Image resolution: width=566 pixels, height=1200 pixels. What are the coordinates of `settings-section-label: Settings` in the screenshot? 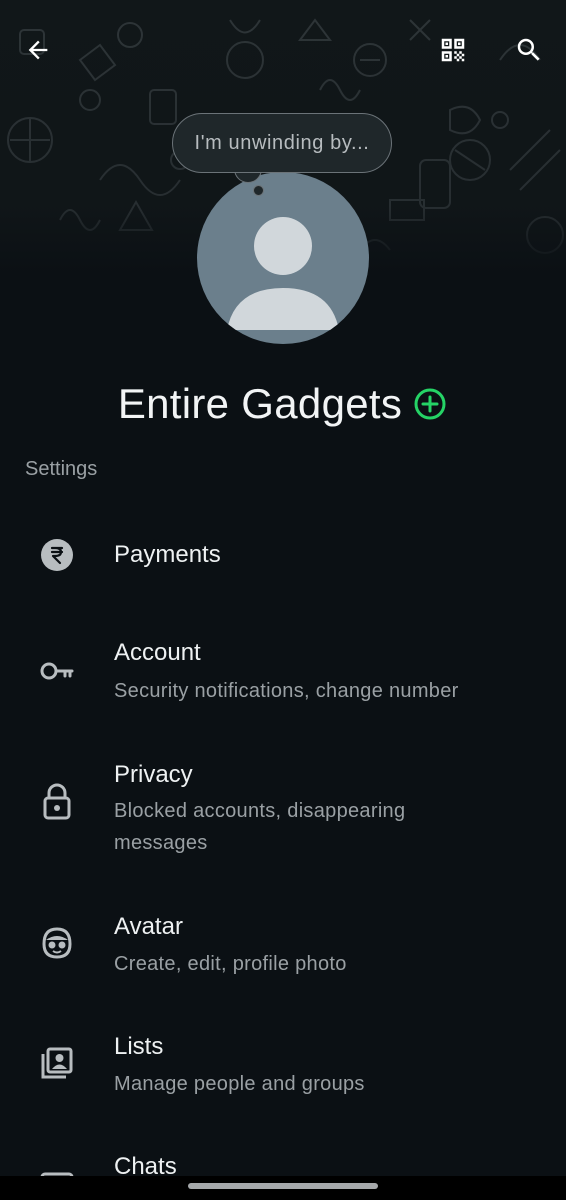 It's located at (61, 469).